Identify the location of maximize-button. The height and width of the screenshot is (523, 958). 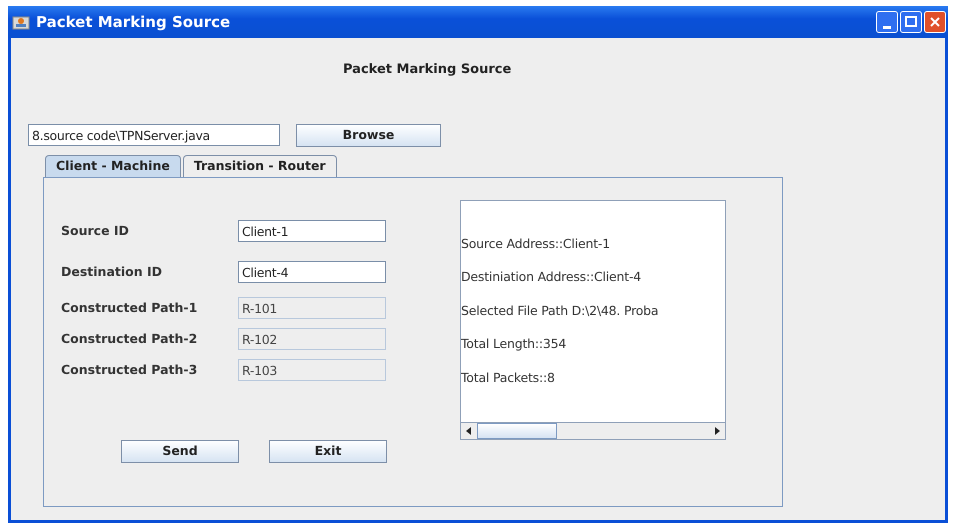
(911, 22).